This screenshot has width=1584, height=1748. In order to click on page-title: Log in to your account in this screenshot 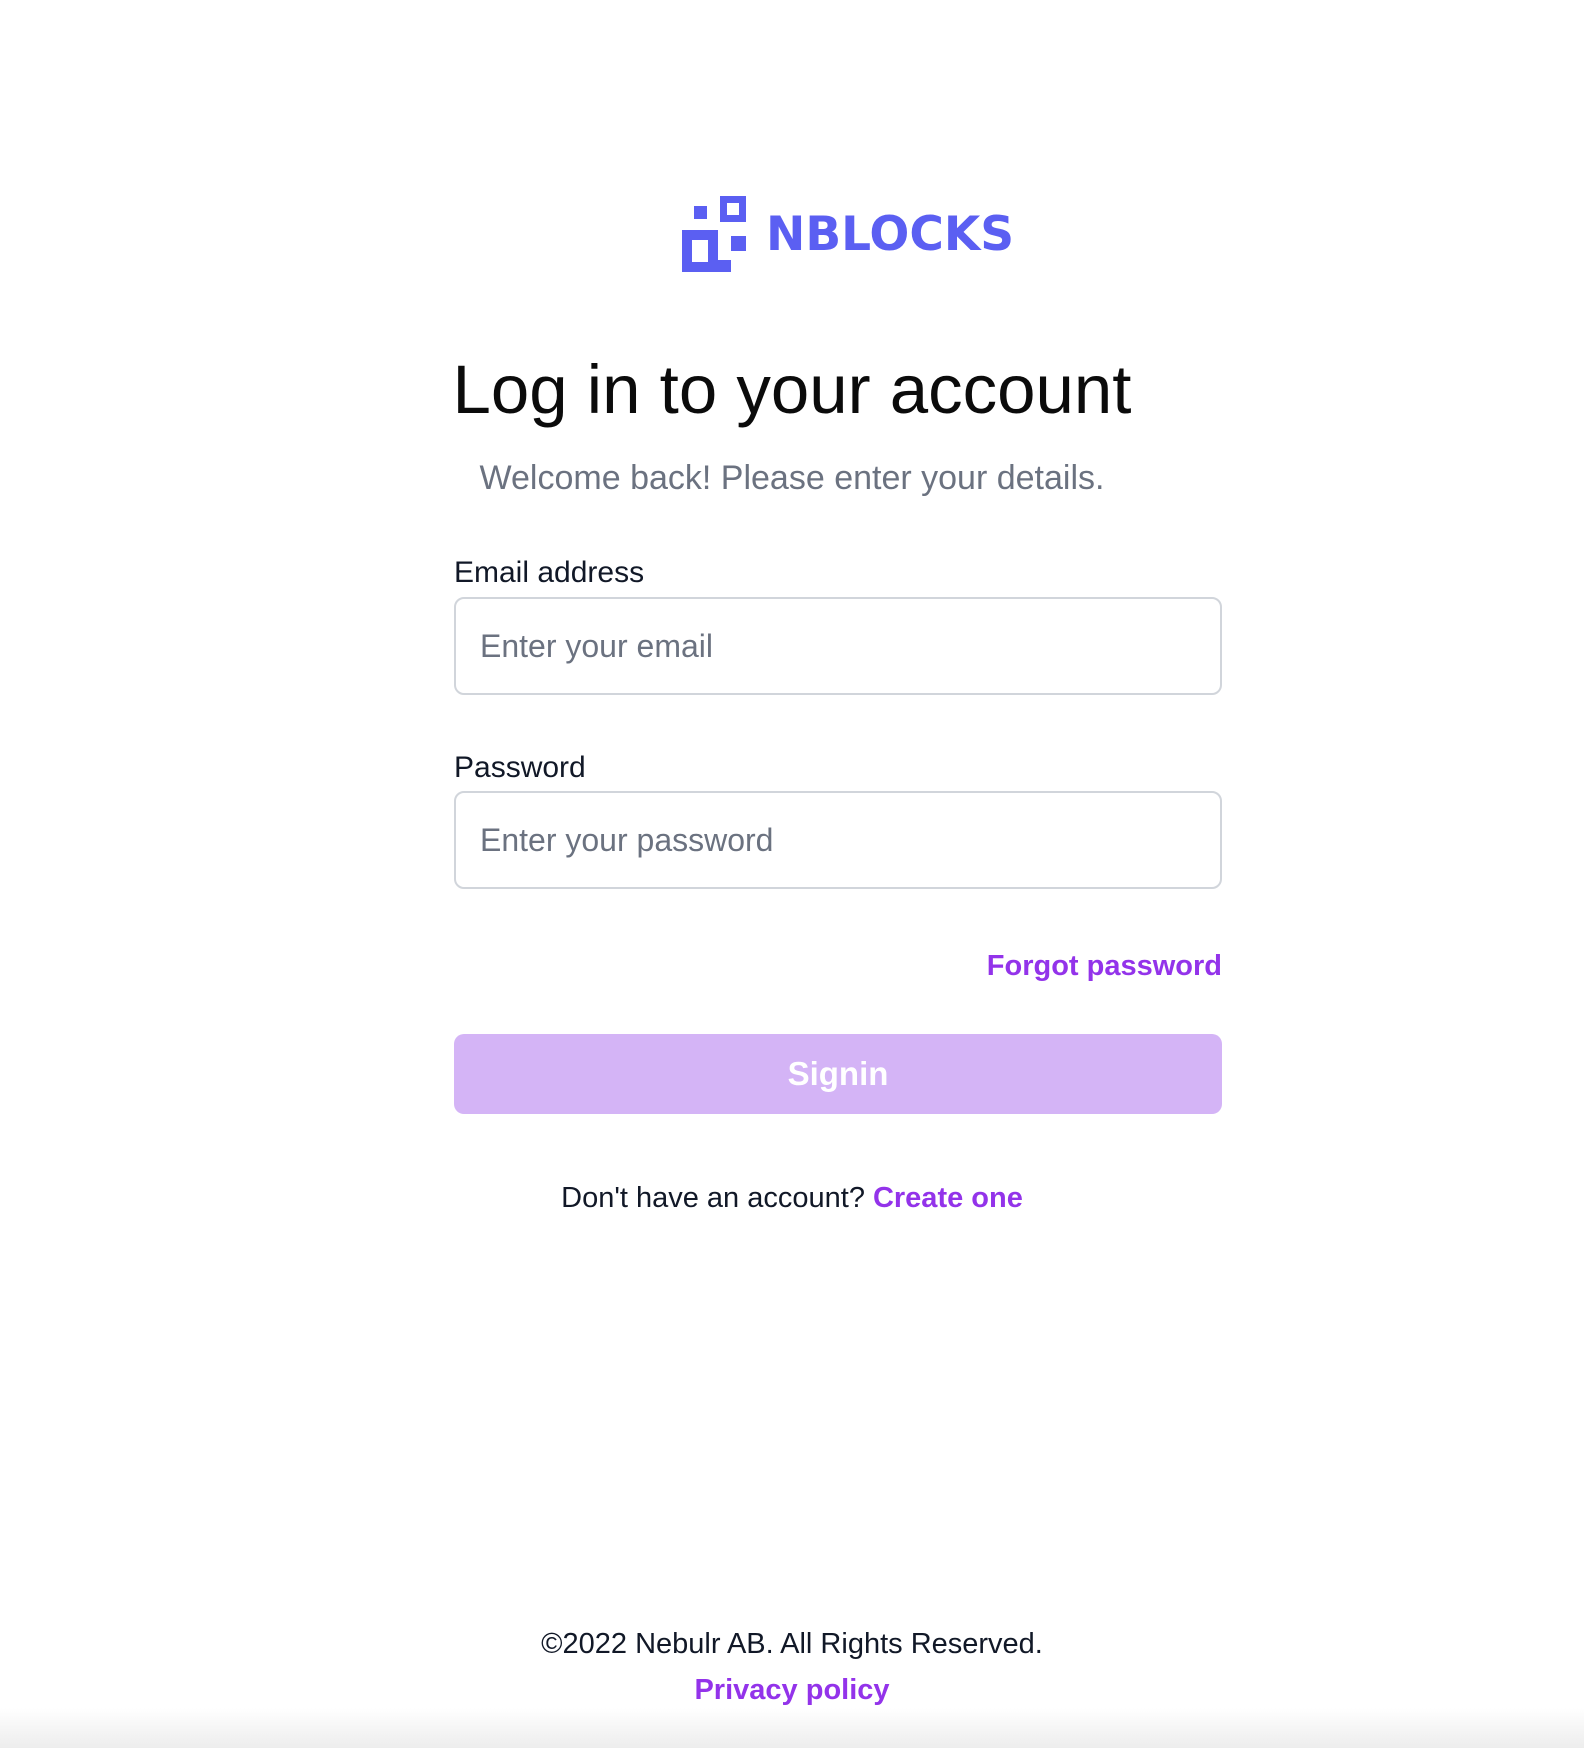, I will do `click(792, 389)`.